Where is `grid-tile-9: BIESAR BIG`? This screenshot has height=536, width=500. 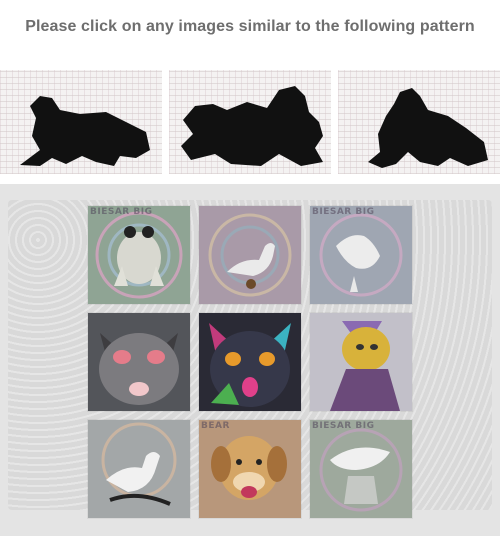 grid-tile-9: BIESAR BIG is located at coordinates (361, 469).